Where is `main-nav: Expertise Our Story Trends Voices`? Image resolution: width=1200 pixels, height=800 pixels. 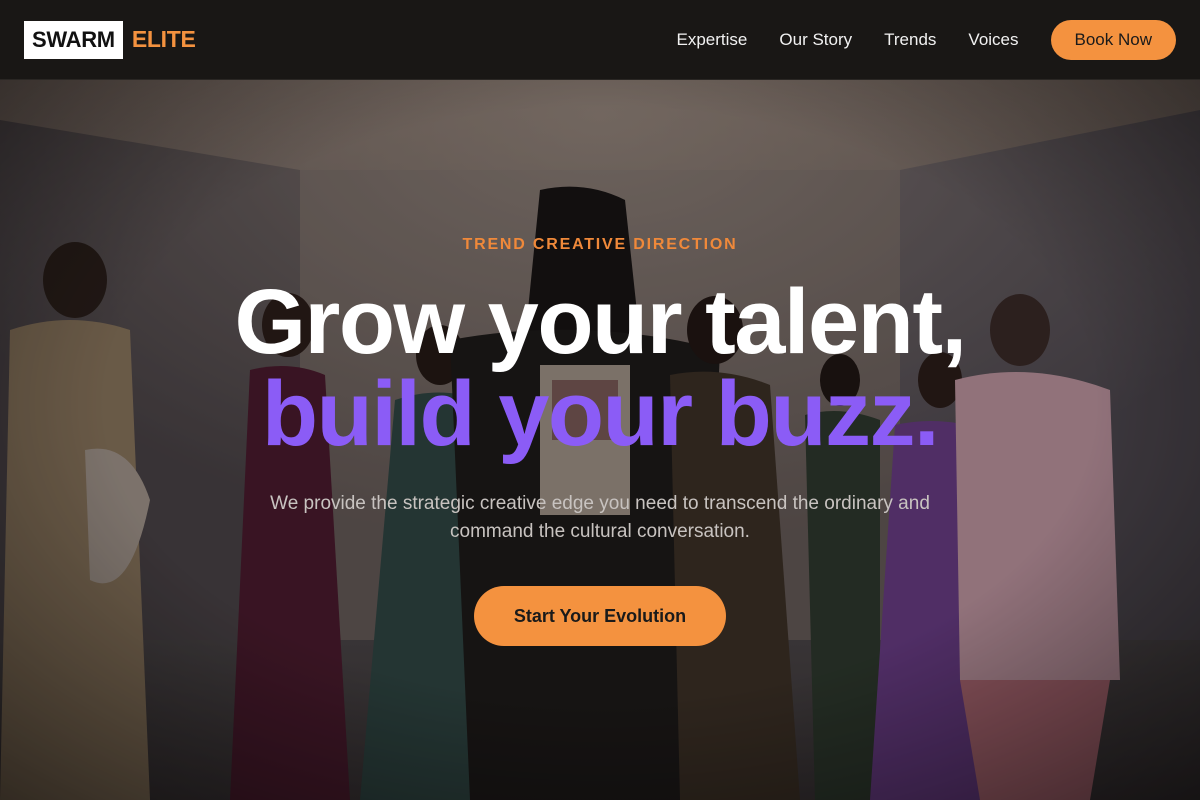 main-nav: Expertise Our Story Trends Voices is located at coordinates (848, 40).